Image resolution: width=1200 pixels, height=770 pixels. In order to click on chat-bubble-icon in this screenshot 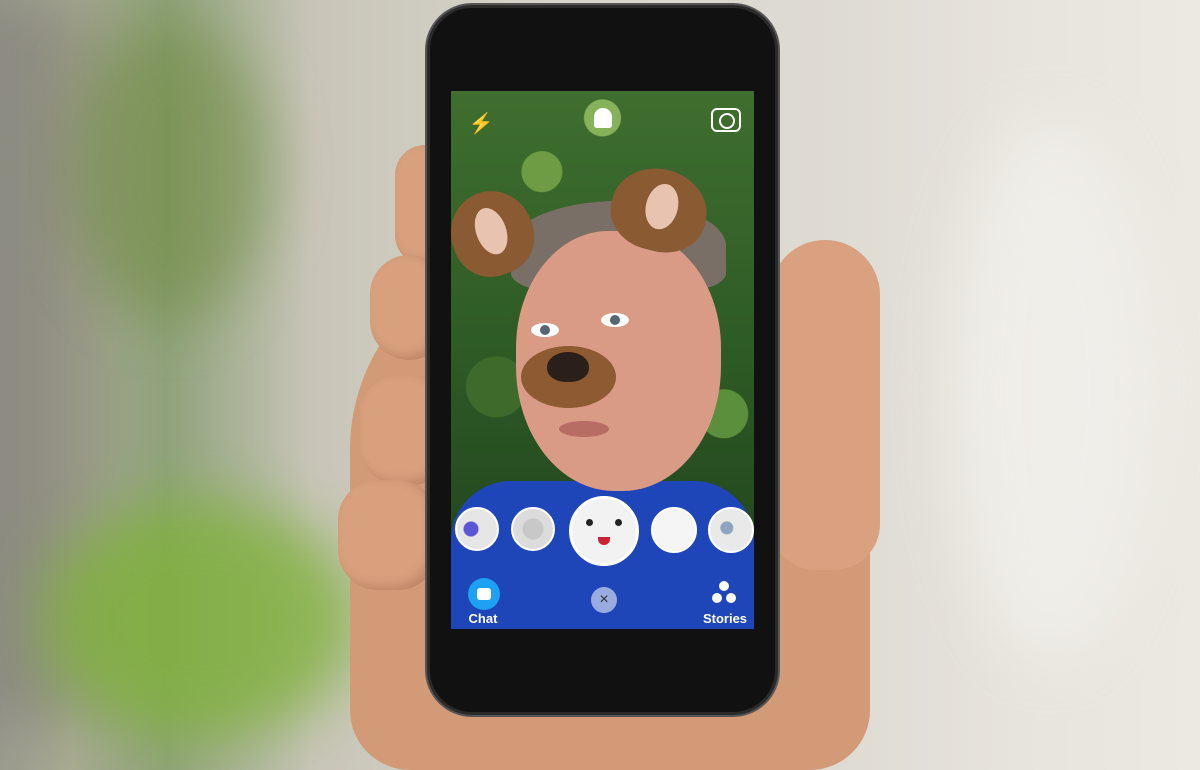, I will do `click(484, 594)`.